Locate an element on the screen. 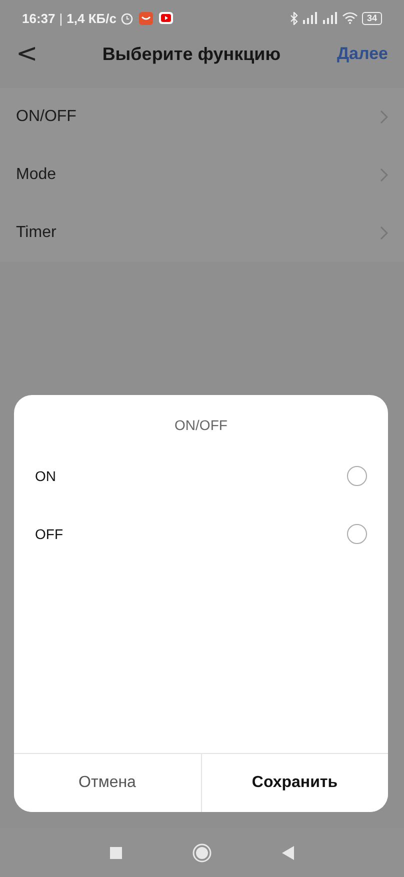 The image size is (404, 877). function-item: Mode is located at coordinates (198, 175).